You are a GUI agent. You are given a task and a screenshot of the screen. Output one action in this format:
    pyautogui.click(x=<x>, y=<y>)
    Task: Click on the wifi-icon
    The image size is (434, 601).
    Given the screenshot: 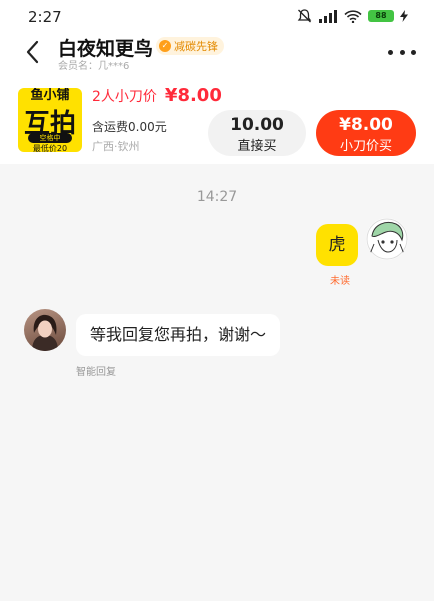 What is the action you would take?
    pyautogui.click(x=353, y=16)
    